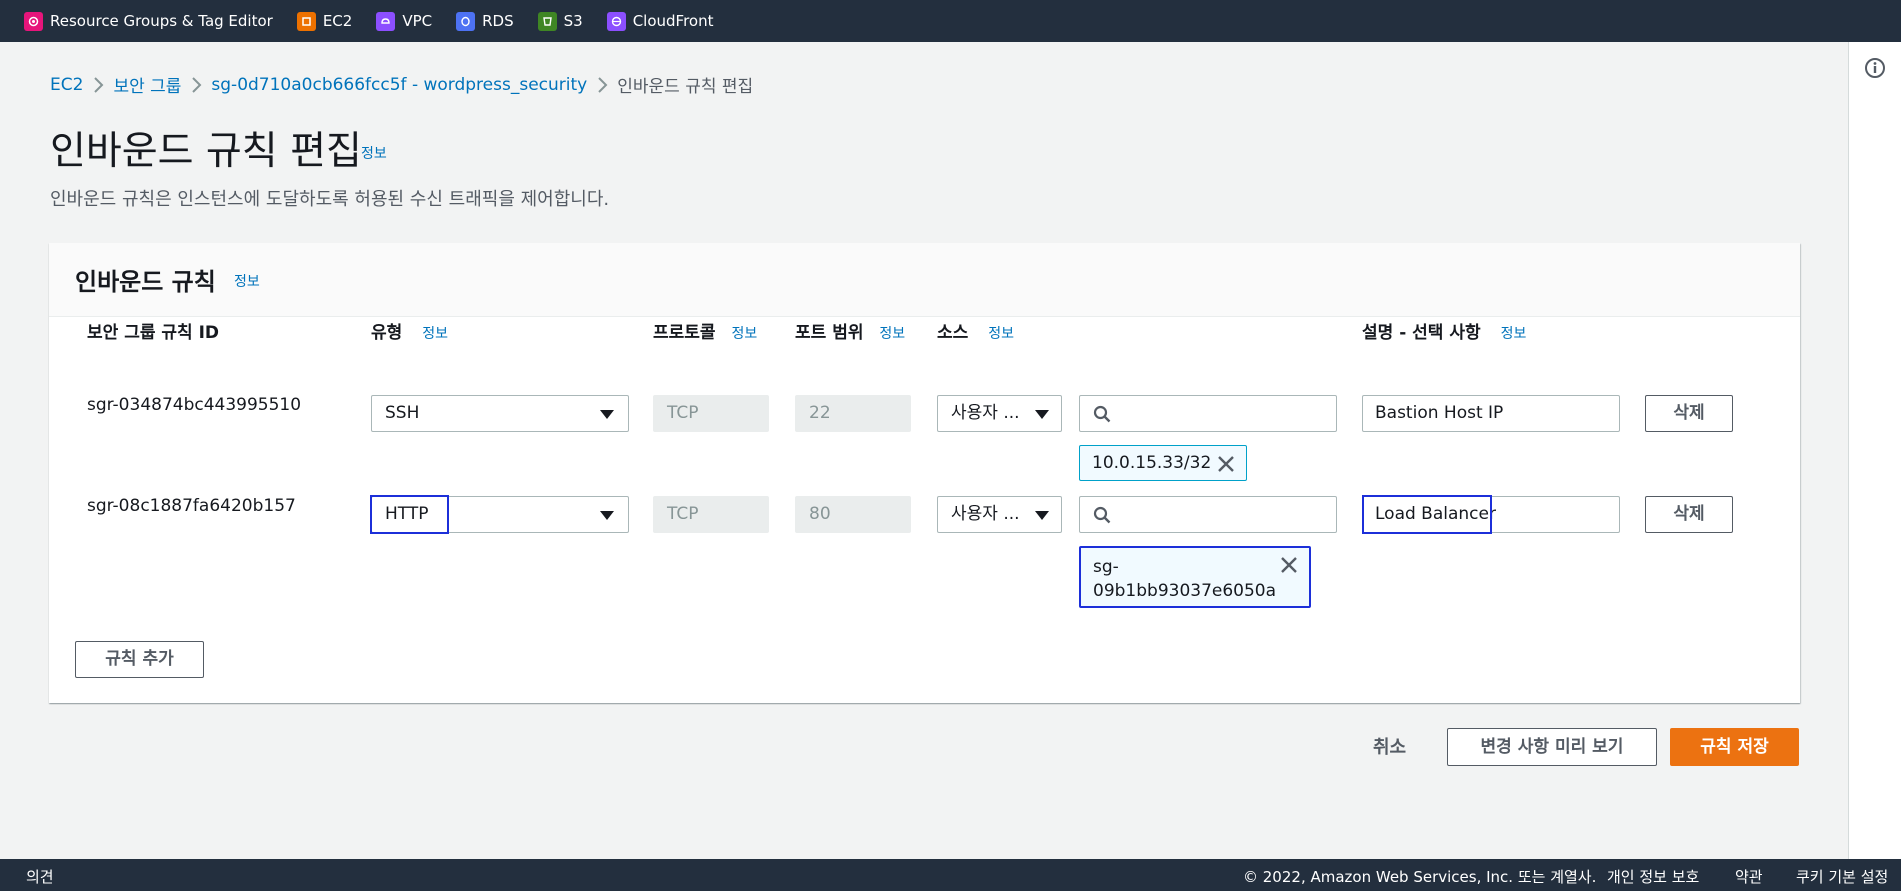 The width and height of the screenshot is (1901, 891). Describe the element at coordinates (306, 21) in the screenshot. I see `ec2-icon` at that location.